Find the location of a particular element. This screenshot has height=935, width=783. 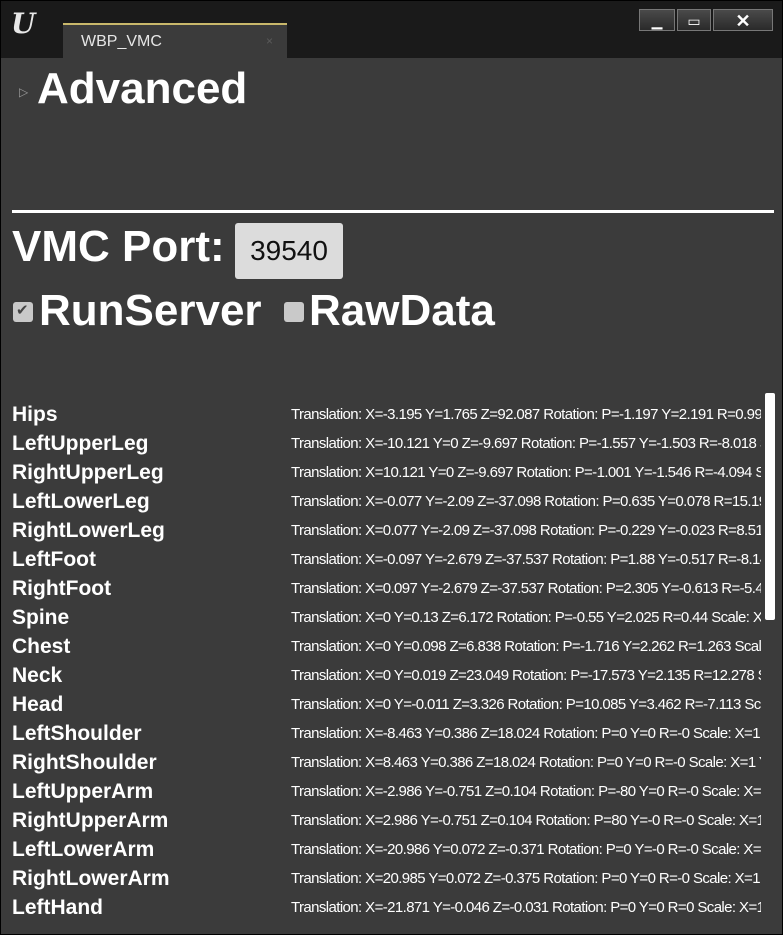

title-bar: U WBP_VMC × ▁ ▭ ✕ is located at coordinates (391, 29).